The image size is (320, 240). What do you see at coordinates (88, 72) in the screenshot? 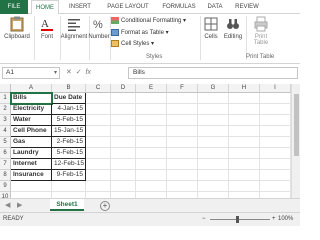
I see `insert-function-button: fx` at bounding box center [88, 72].